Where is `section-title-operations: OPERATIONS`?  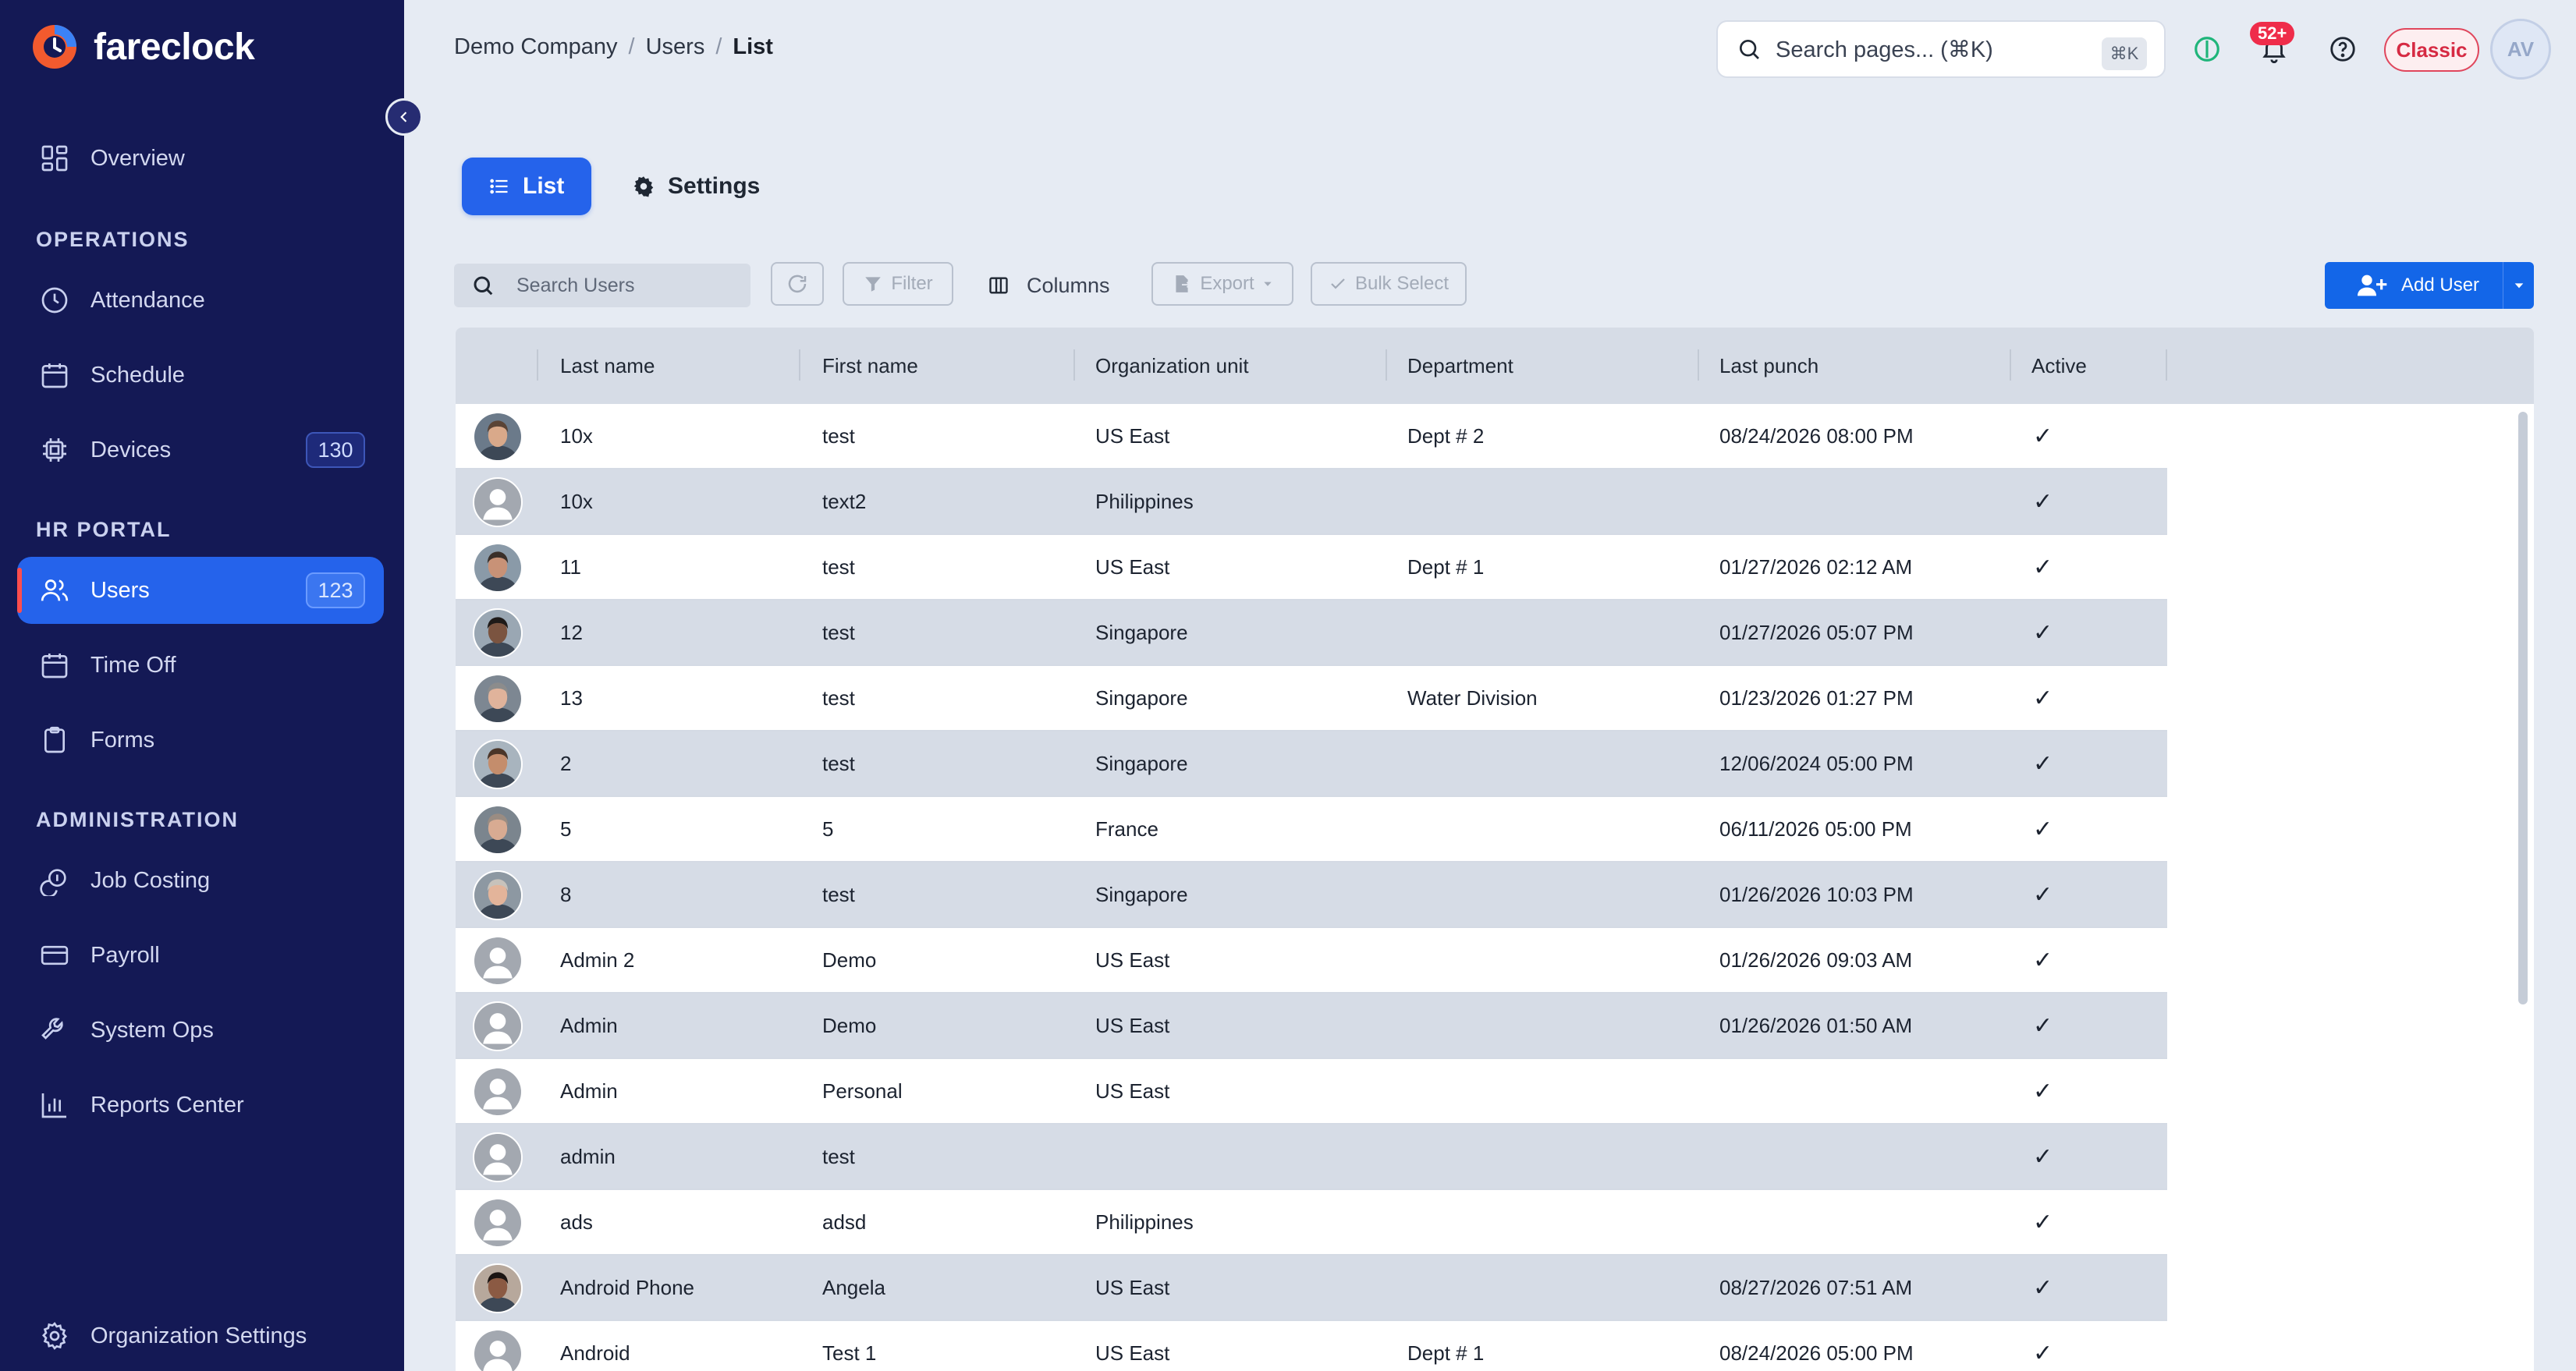
section-title-operations: OPERATIONS is located at coordinates (113, 239).